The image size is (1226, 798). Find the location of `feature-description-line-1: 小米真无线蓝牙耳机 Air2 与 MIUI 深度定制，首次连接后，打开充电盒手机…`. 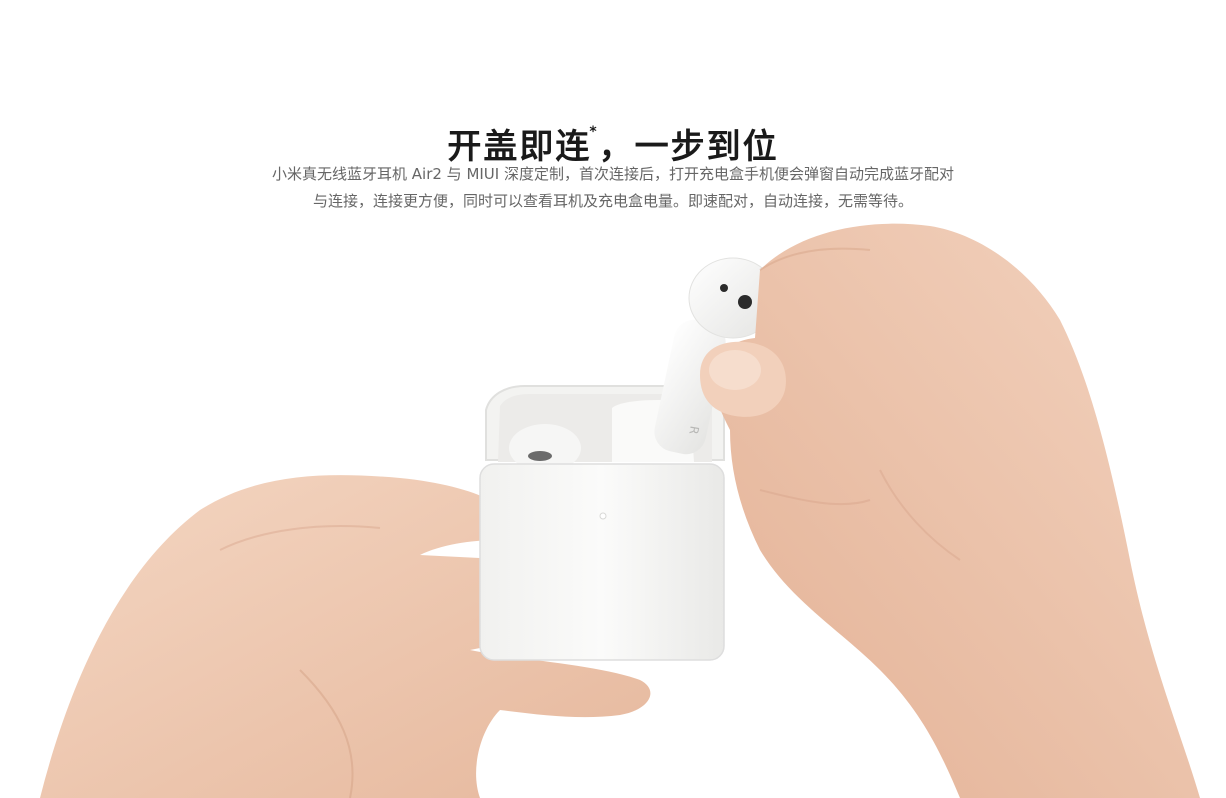

feature-description-line-1: 小米真无线蓝牙耳机 Air2 与 MIUI 深度定制，首次连接后，打开充电盒手机… is located at coordinates (613, 174).